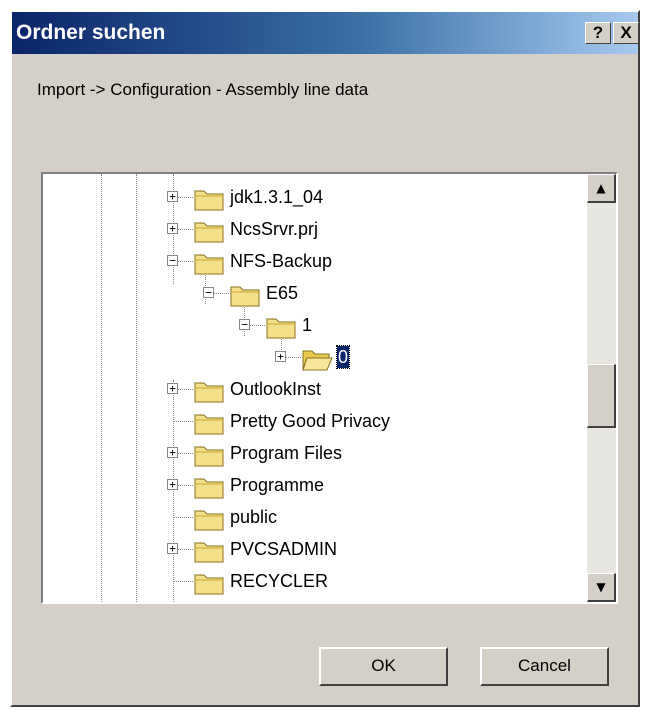 This screenshot has width=648, height=717. What do you see at coordinates (275, 389) in the screenshot?
I see `tree-item-label: OutlookInst` at bounding box center [275, 389].